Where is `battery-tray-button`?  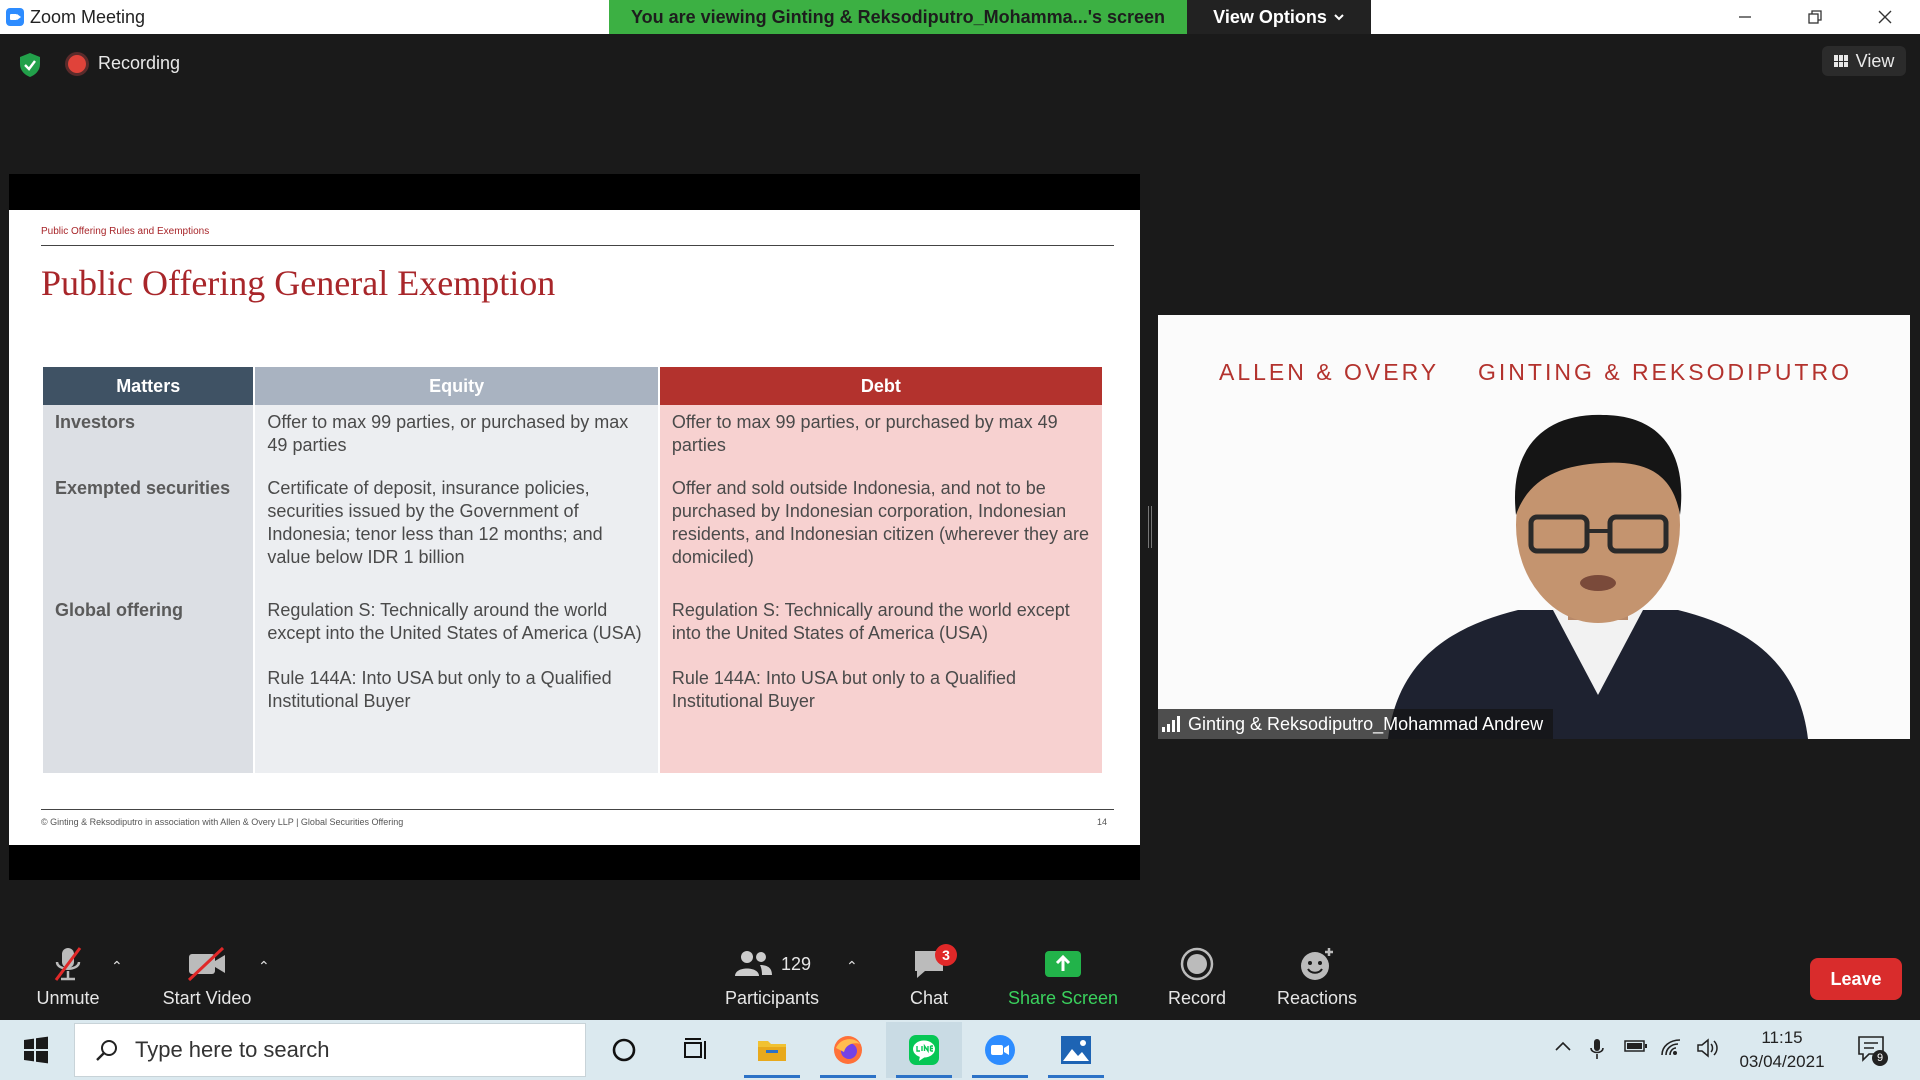
battery-tray-button is located at coordinates (1636, 1048).